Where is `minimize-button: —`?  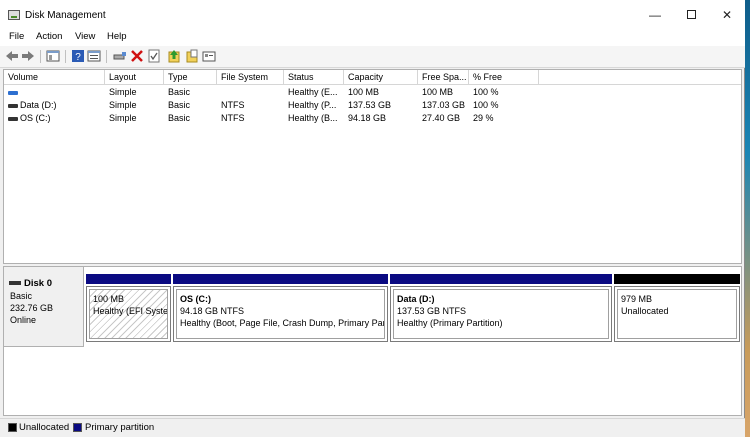 minimize-button: — is located at coordinates (655, 15).